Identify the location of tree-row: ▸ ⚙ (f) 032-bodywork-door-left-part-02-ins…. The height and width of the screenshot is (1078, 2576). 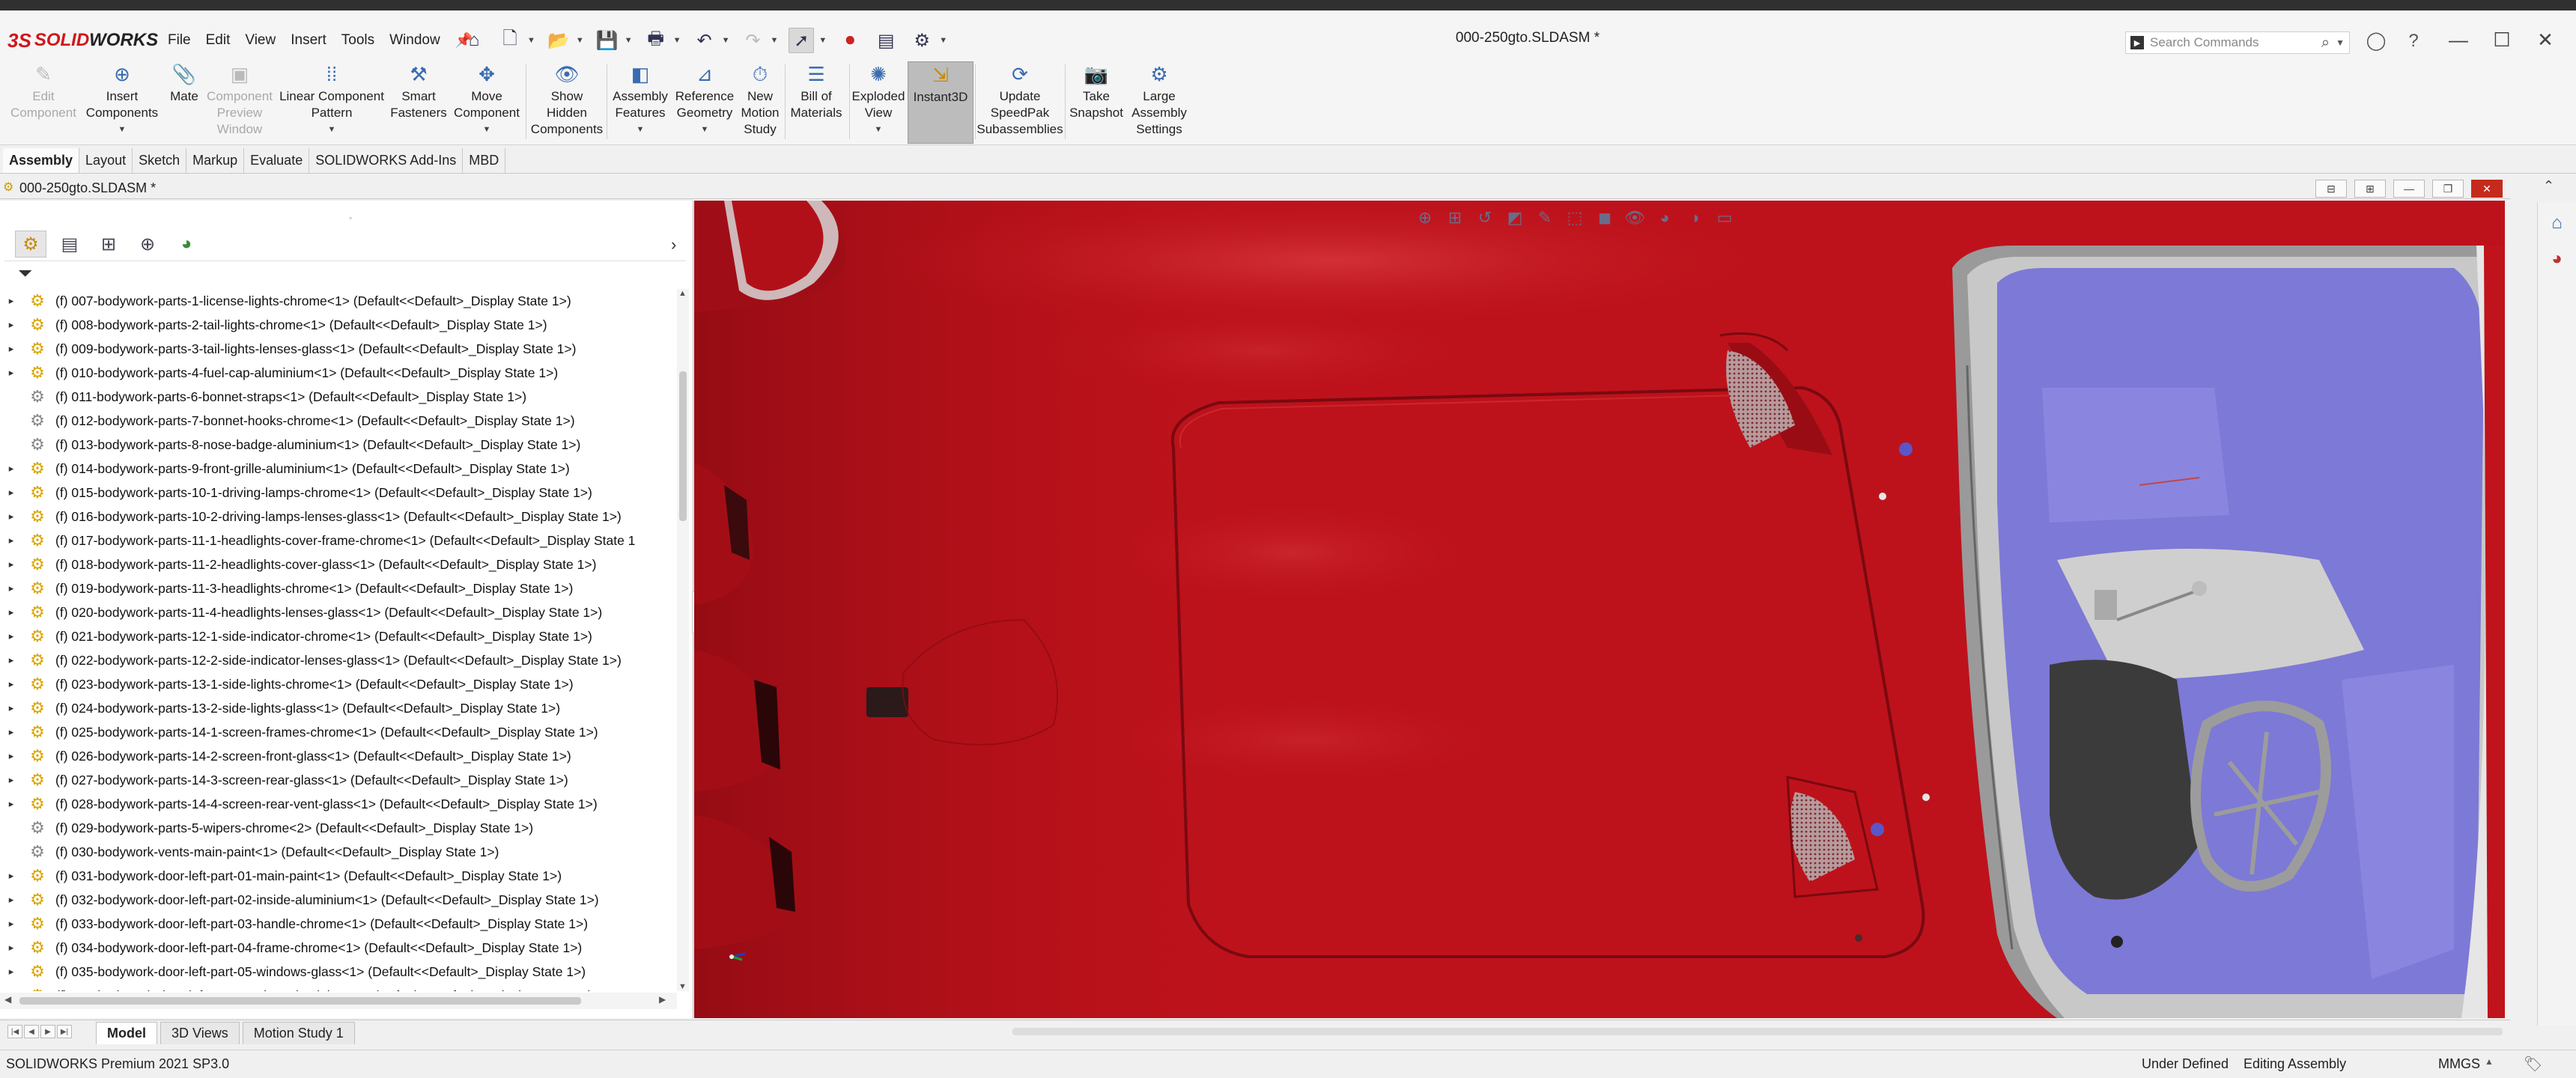
(338, 900).